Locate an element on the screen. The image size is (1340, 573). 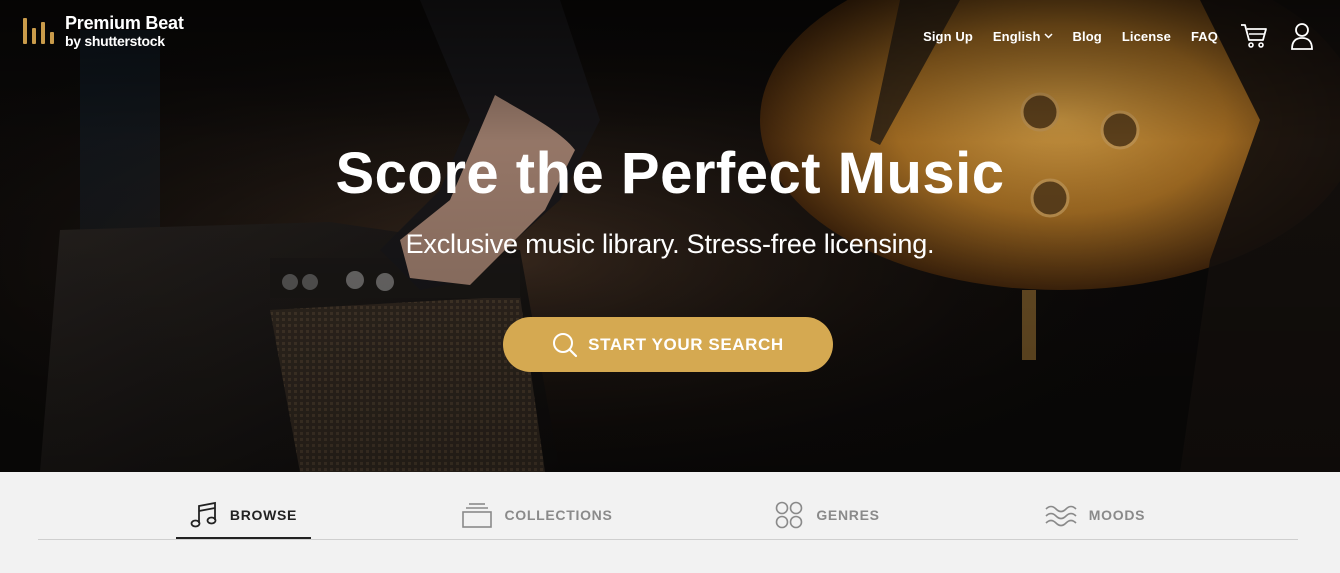
moods-icon is located at coordinates (1061, 515).